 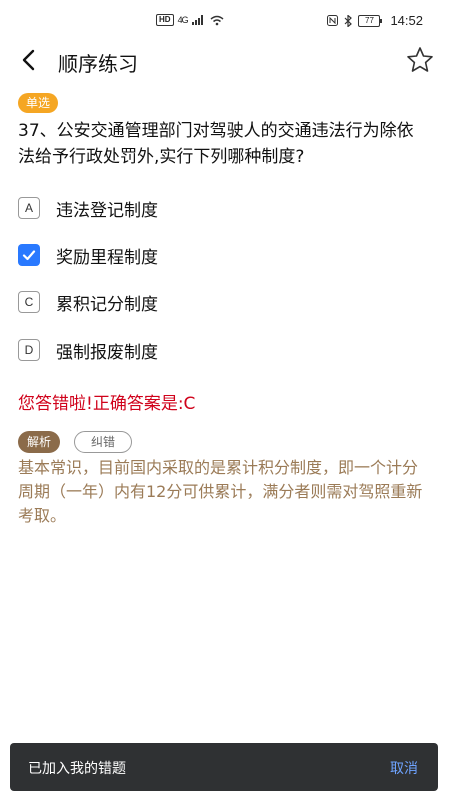 I want to click on option-b: 奖励里程制度, so click(x=88, y=255).